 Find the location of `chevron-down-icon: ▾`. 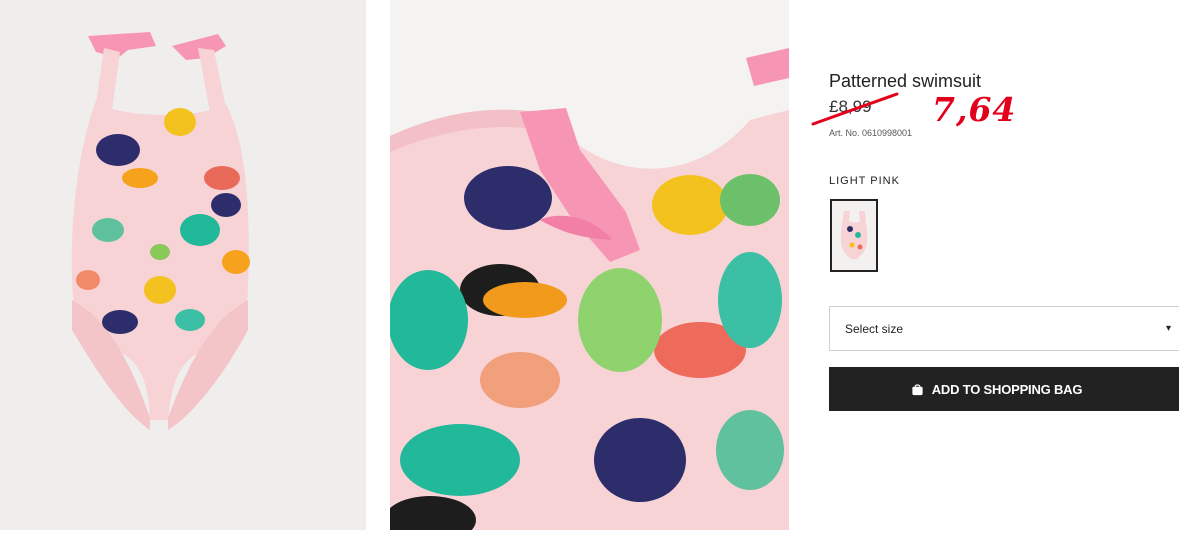

chevron-down-icon: ▾ is located at coordinates (1168, 328).